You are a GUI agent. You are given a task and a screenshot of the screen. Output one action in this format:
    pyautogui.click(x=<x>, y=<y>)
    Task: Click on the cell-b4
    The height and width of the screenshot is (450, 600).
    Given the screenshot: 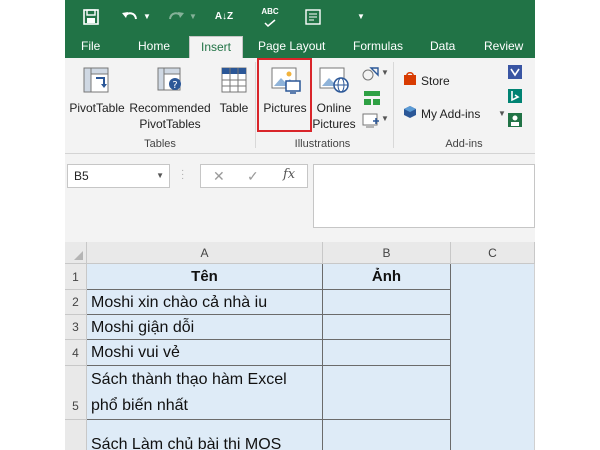 What is the action you would take?
    pyautogui.click(x=387, y=353)
    